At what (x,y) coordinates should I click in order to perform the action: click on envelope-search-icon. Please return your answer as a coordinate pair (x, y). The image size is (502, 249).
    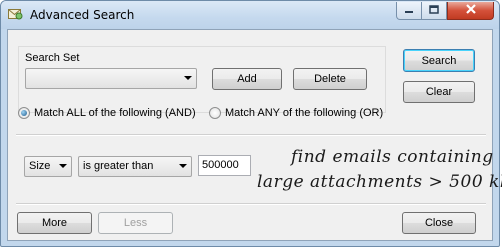
    Looking at the image, I should click on (16, 14).